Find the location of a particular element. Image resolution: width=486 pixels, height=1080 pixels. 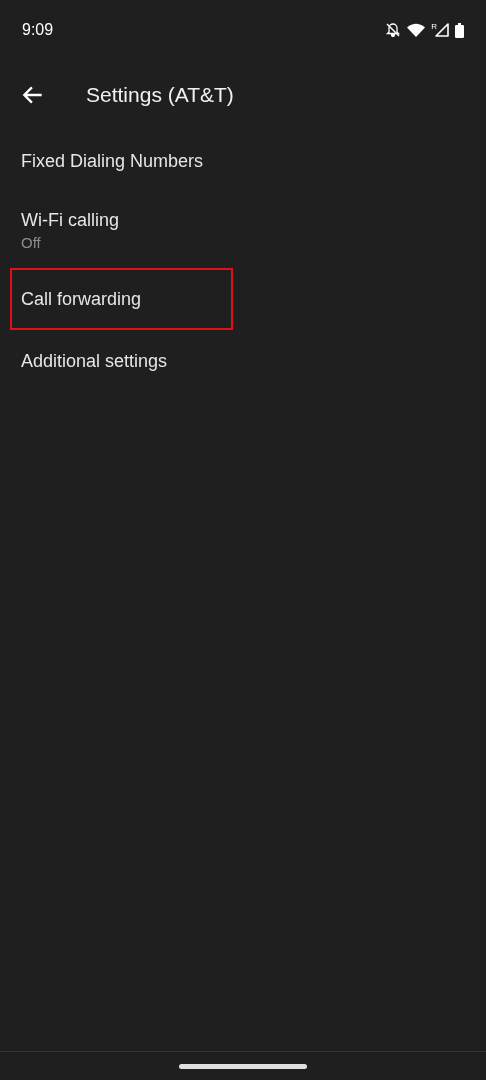

roaming-indicator: R is located at coordinates (434, 27).